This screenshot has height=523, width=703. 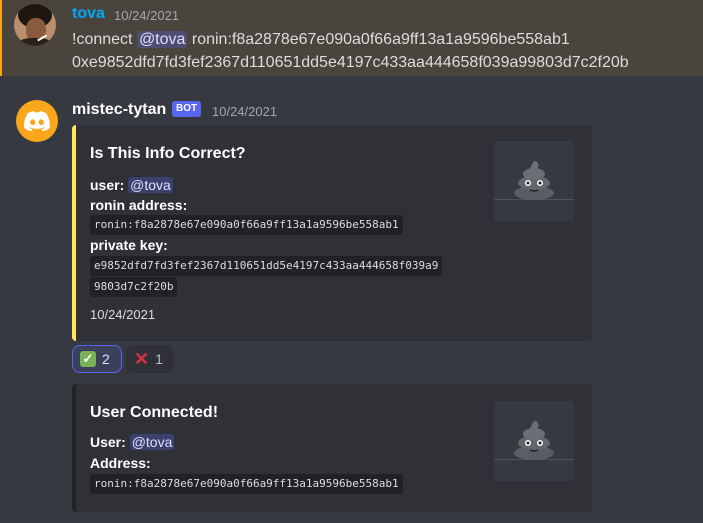 What do you see at coordinates (159, 359) in the screenshot?
I see `reaction-count: 1` at bounding box center [159, 359].